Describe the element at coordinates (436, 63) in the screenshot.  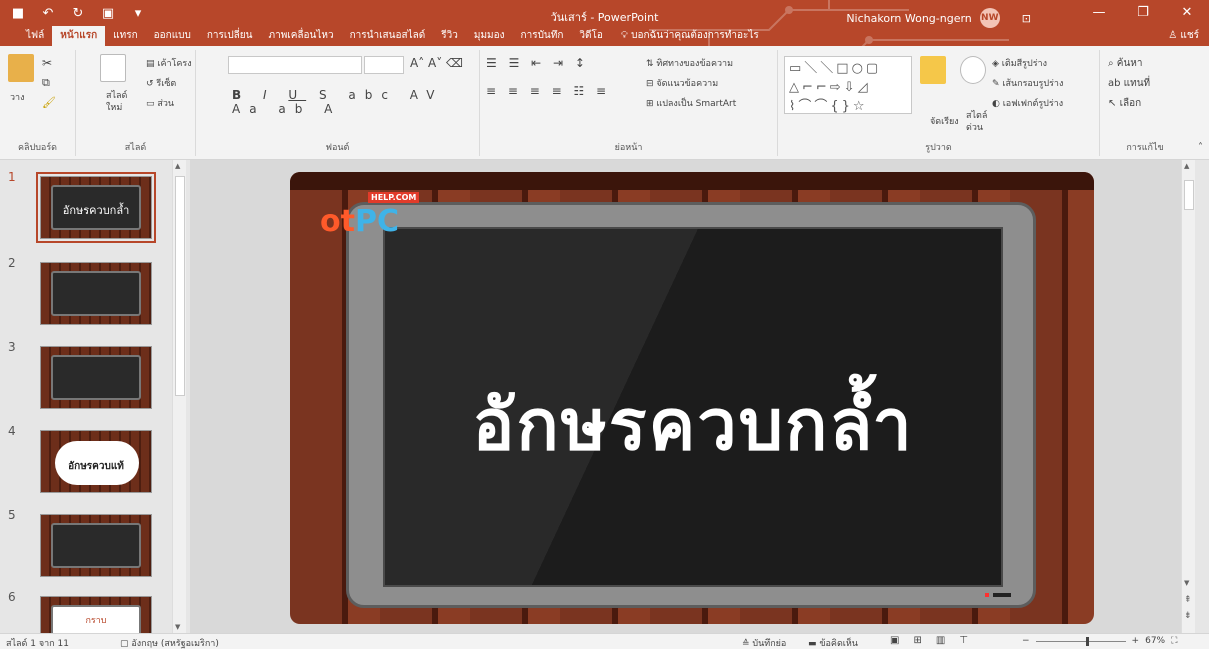
I see `font-size-buttons: A˄ A˅ ⌫` at that location.